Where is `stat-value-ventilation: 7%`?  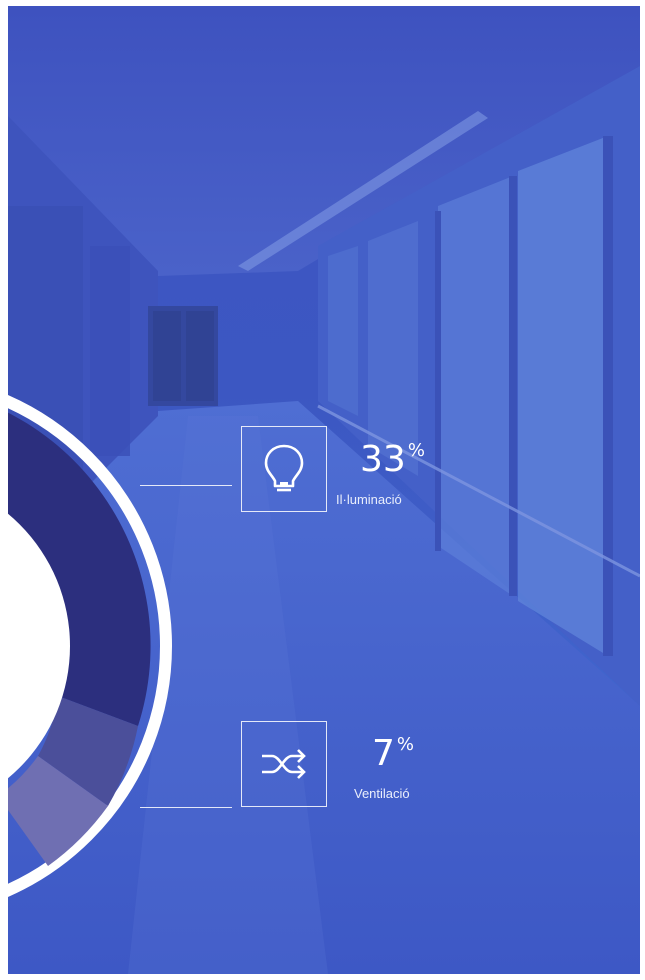 stat-value-ventilation: 7% is located at coordinates (393, 754).